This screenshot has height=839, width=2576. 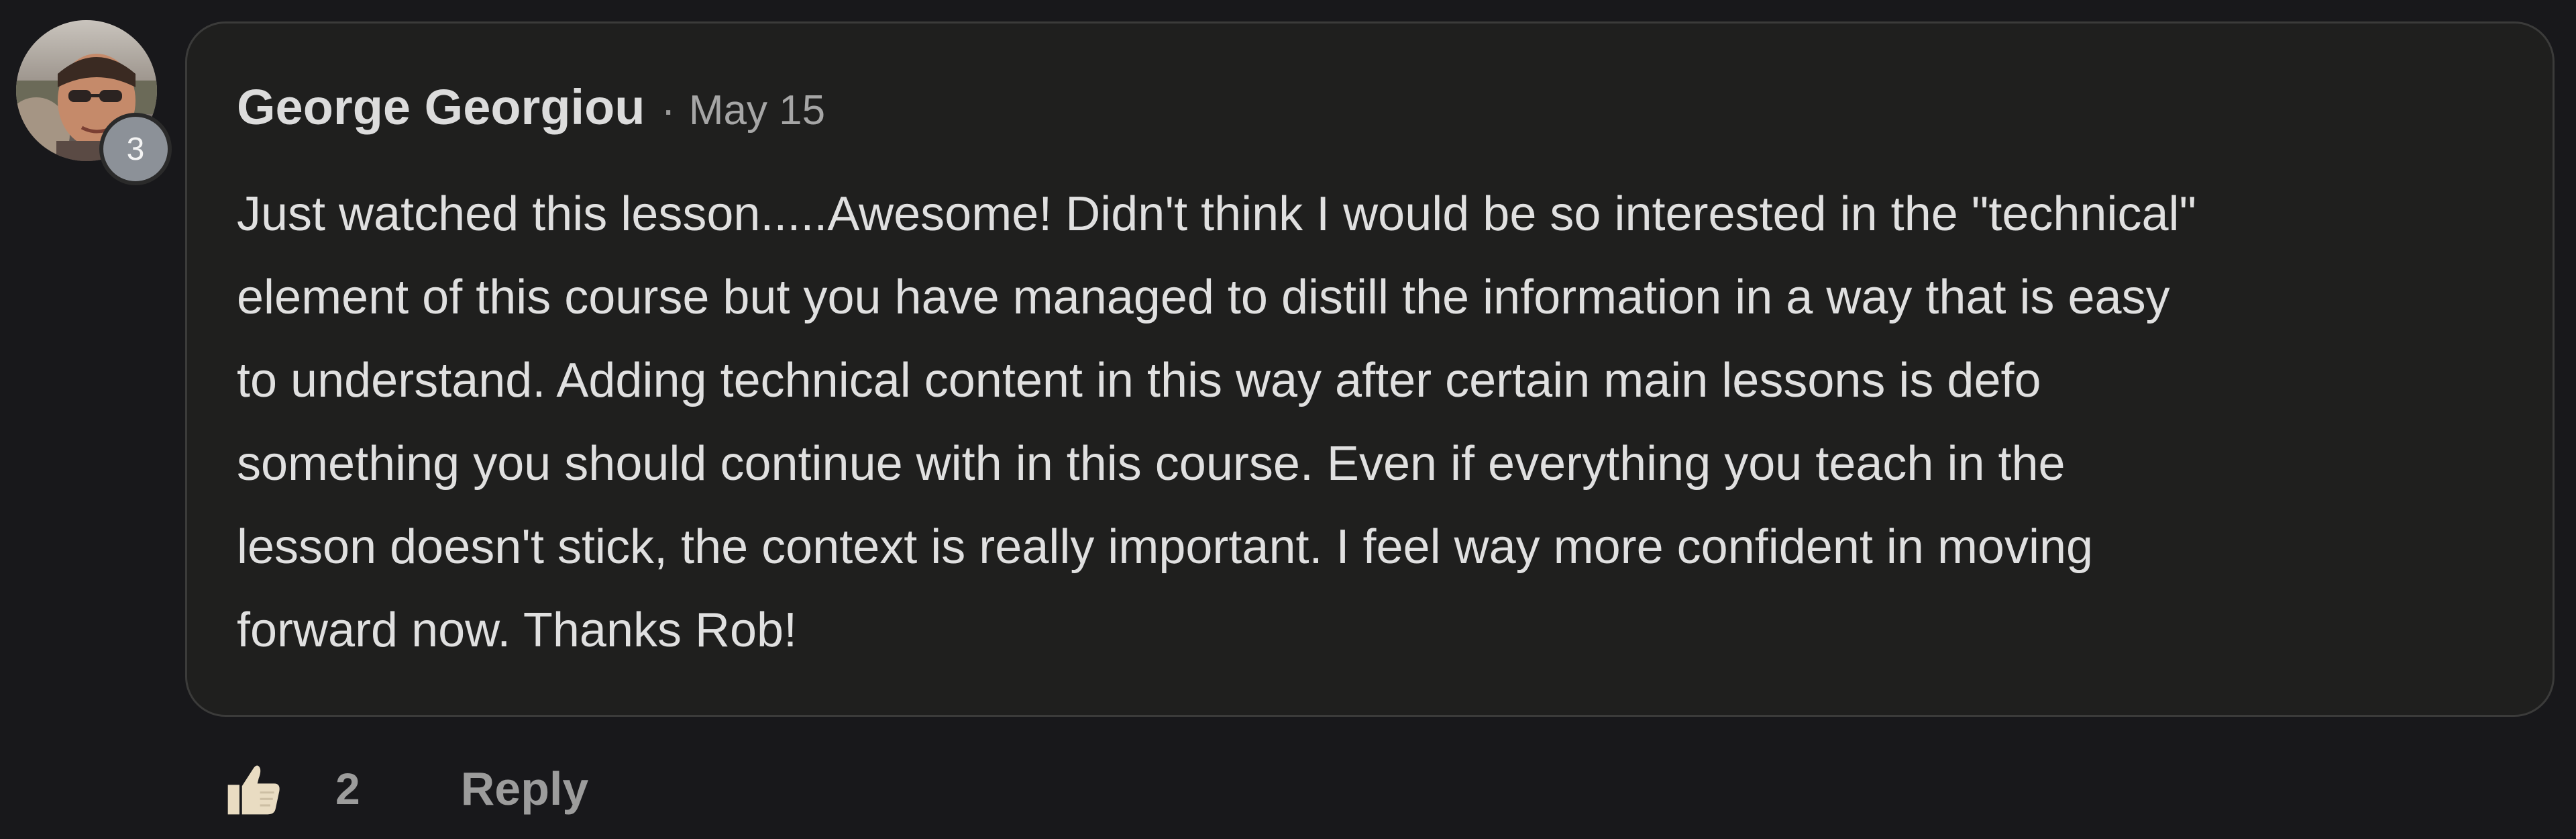 I want to click on user-level-badge: 3, so click(x=135, y=149).